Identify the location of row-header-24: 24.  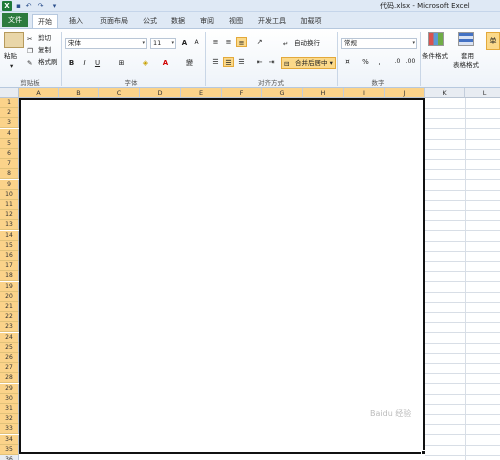
(9, 337).